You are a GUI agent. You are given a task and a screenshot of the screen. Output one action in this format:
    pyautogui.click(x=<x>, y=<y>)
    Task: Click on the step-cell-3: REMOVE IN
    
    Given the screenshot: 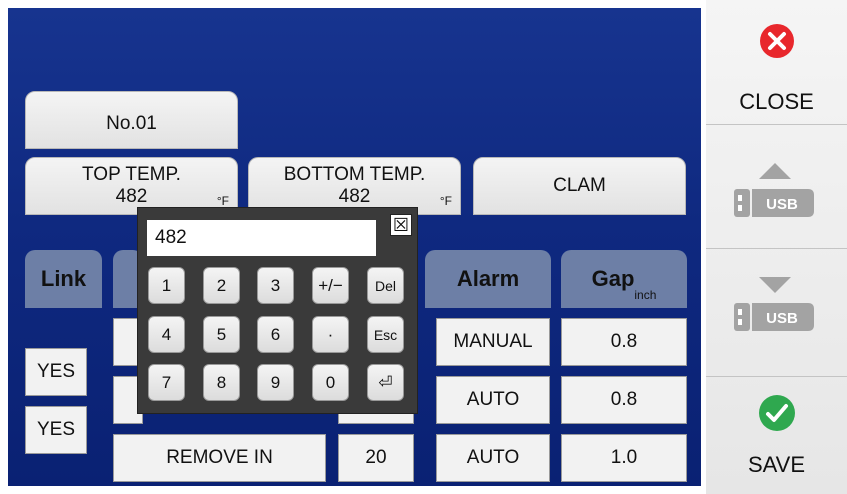 What is the action you would take?
    pyautogui.click(x=219, y=458)
    